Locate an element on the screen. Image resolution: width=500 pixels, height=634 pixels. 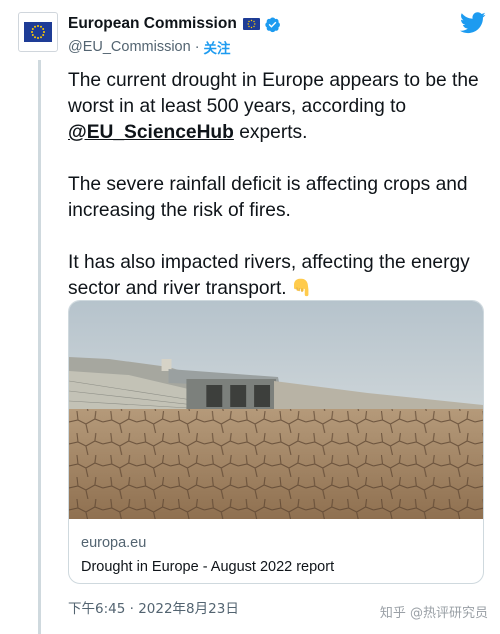
display-name: European Commission is located at coordinates (152, 24).